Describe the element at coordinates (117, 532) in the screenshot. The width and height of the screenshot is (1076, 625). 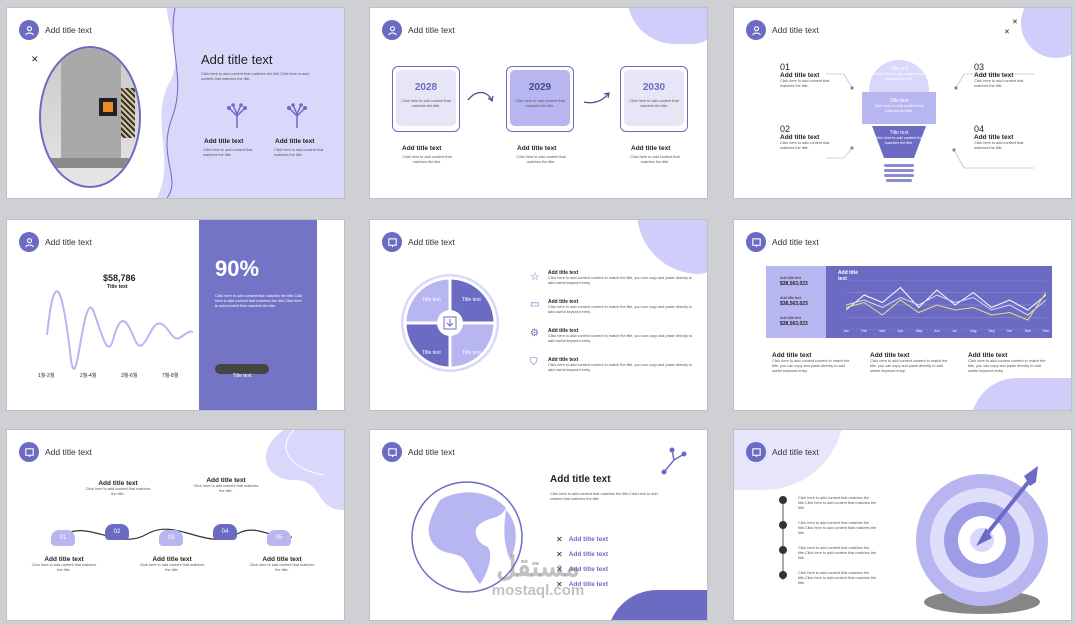
I see `step-number: 02` at that location.